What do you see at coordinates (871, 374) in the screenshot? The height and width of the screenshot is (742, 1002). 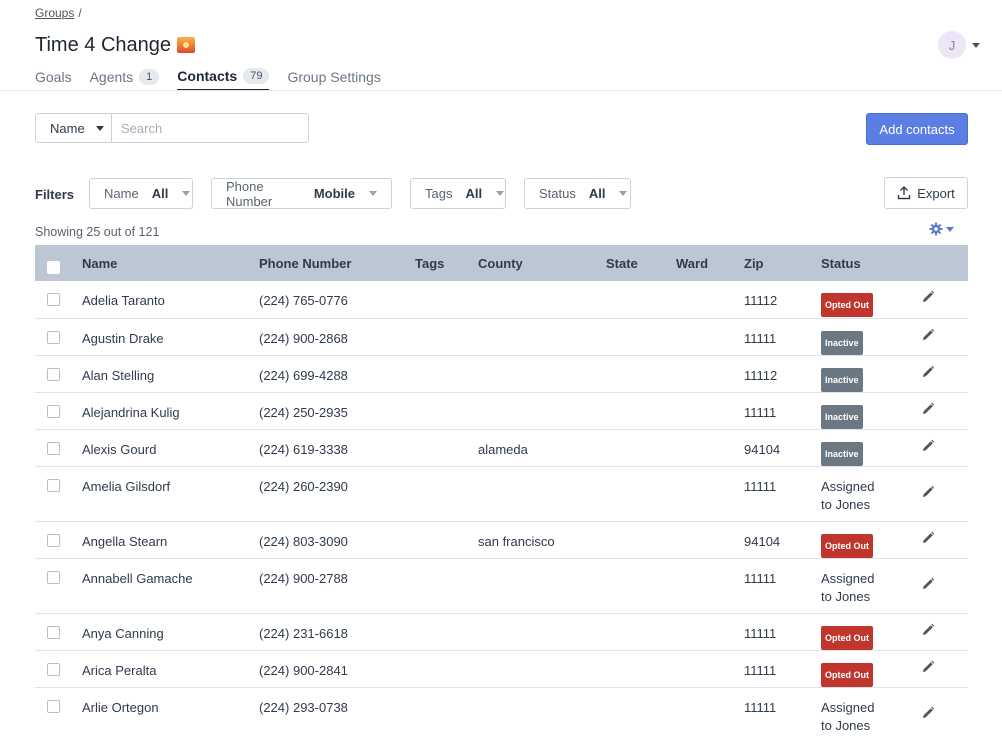 I see `cell-status-wrap: Inactive` at bounding box center [871, 374].